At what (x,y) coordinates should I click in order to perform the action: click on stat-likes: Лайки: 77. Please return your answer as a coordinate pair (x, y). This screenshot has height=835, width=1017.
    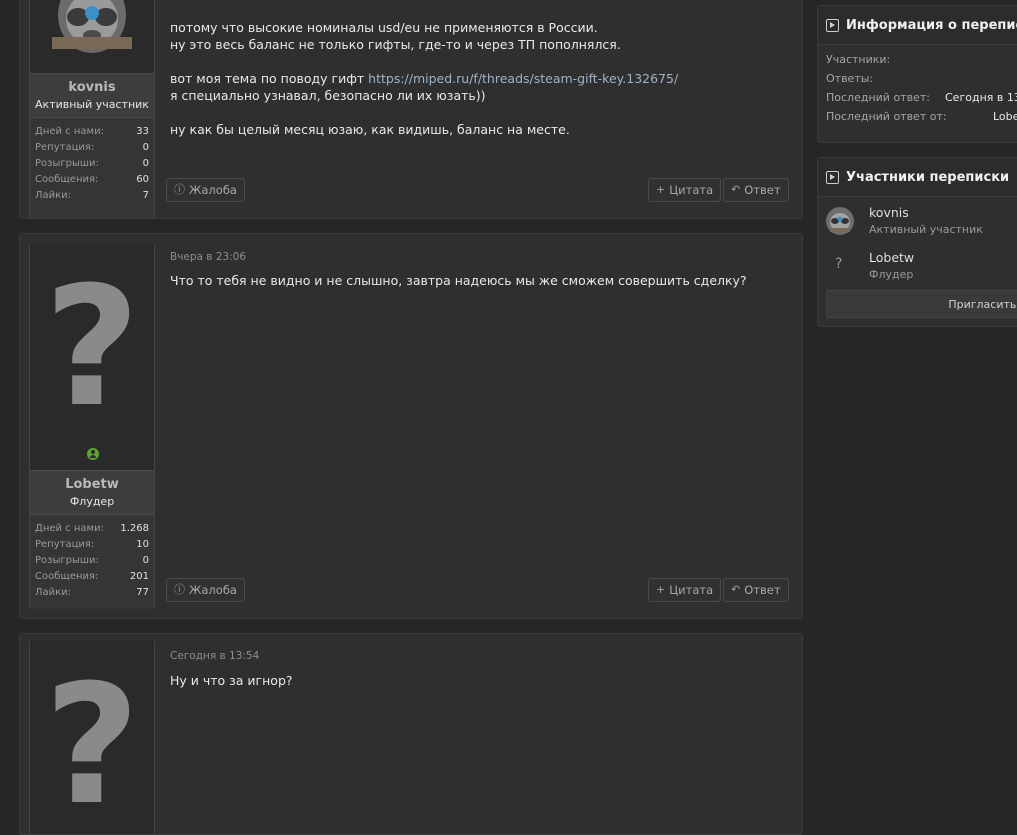
    Looking at the image, I should click on (92, 592).